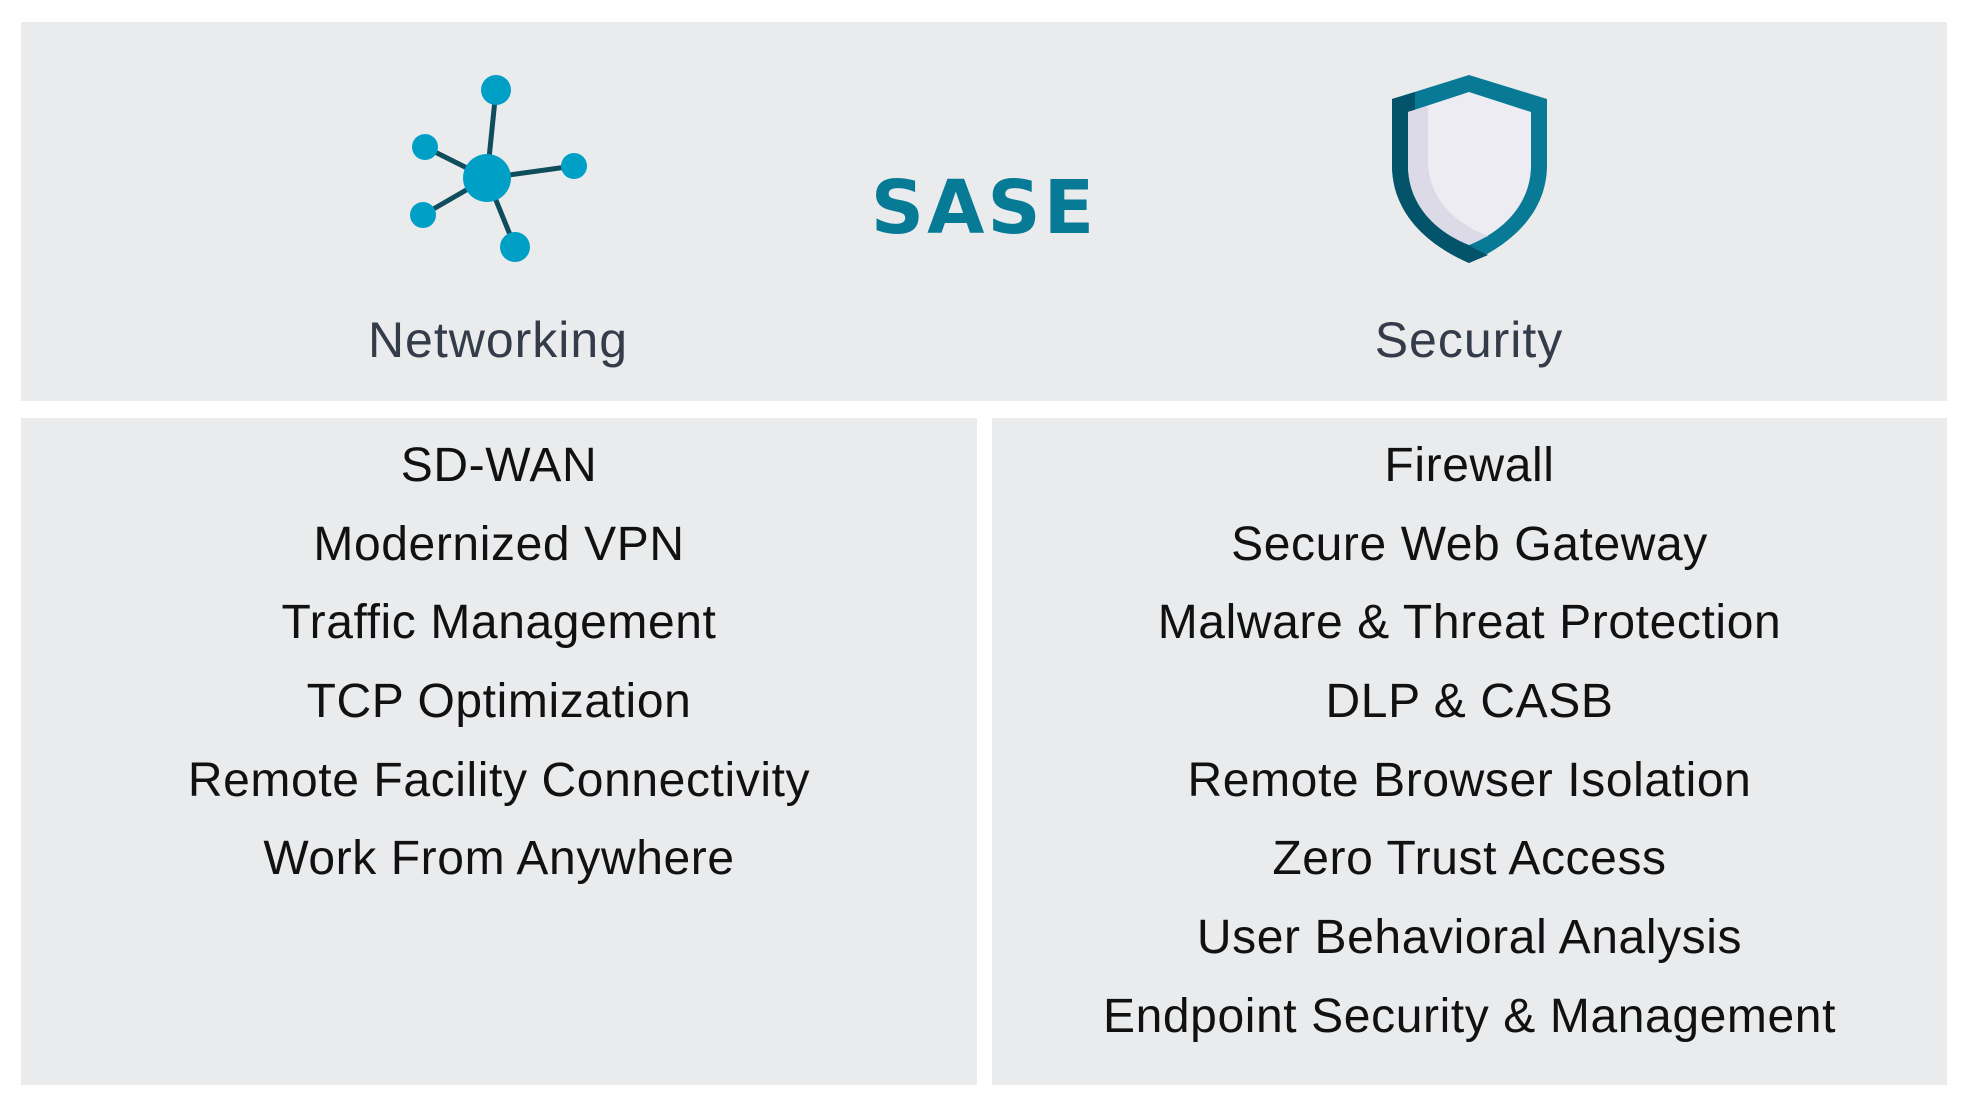  Describe the element at coordinates (1469, 702) in the screenshot. I see `security-feature-item: DLP & CASB` at that location.